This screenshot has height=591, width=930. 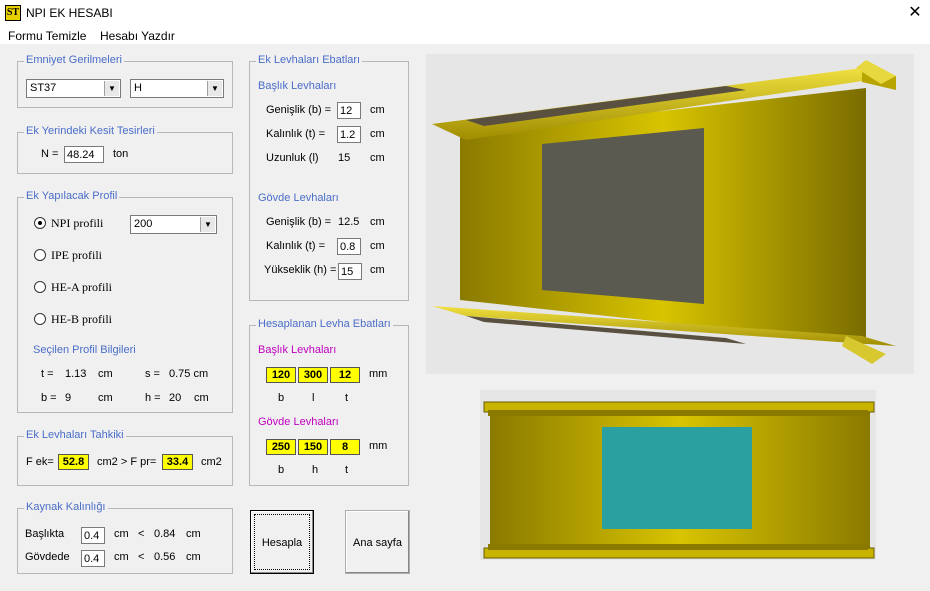 I want to click on title-bar: ST NPI EK HESABI ✕, so click(x=465, y=13).